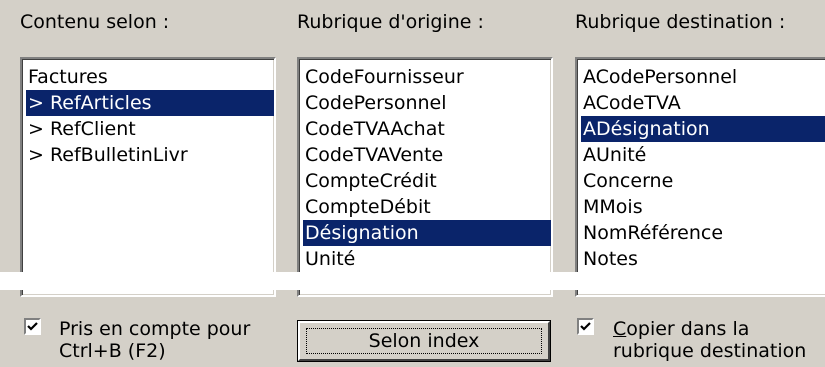  What do you see at coordinates (703, 103) in the screenshot?
I see `list-item: ACodeTVA` at bounding box center [703, 103].